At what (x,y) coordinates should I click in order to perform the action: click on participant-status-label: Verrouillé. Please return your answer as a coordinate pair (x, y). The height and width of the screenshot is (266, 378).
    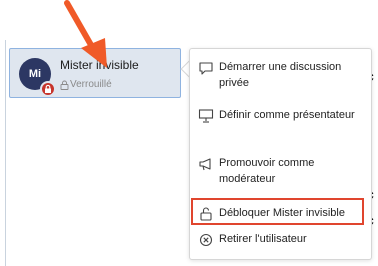
    Looking at the image, I should click on (91, 84).